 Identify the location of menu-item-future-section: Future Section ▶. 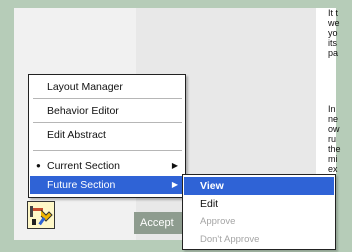
(107, 185).